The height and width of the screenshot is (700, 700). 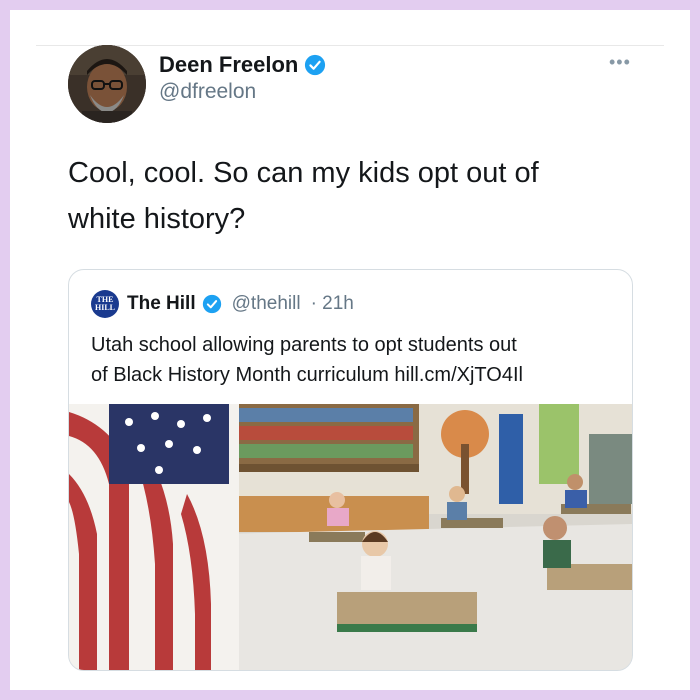 I want to click on the-hill-logo: THE HILL, so click(x=105, y=304).